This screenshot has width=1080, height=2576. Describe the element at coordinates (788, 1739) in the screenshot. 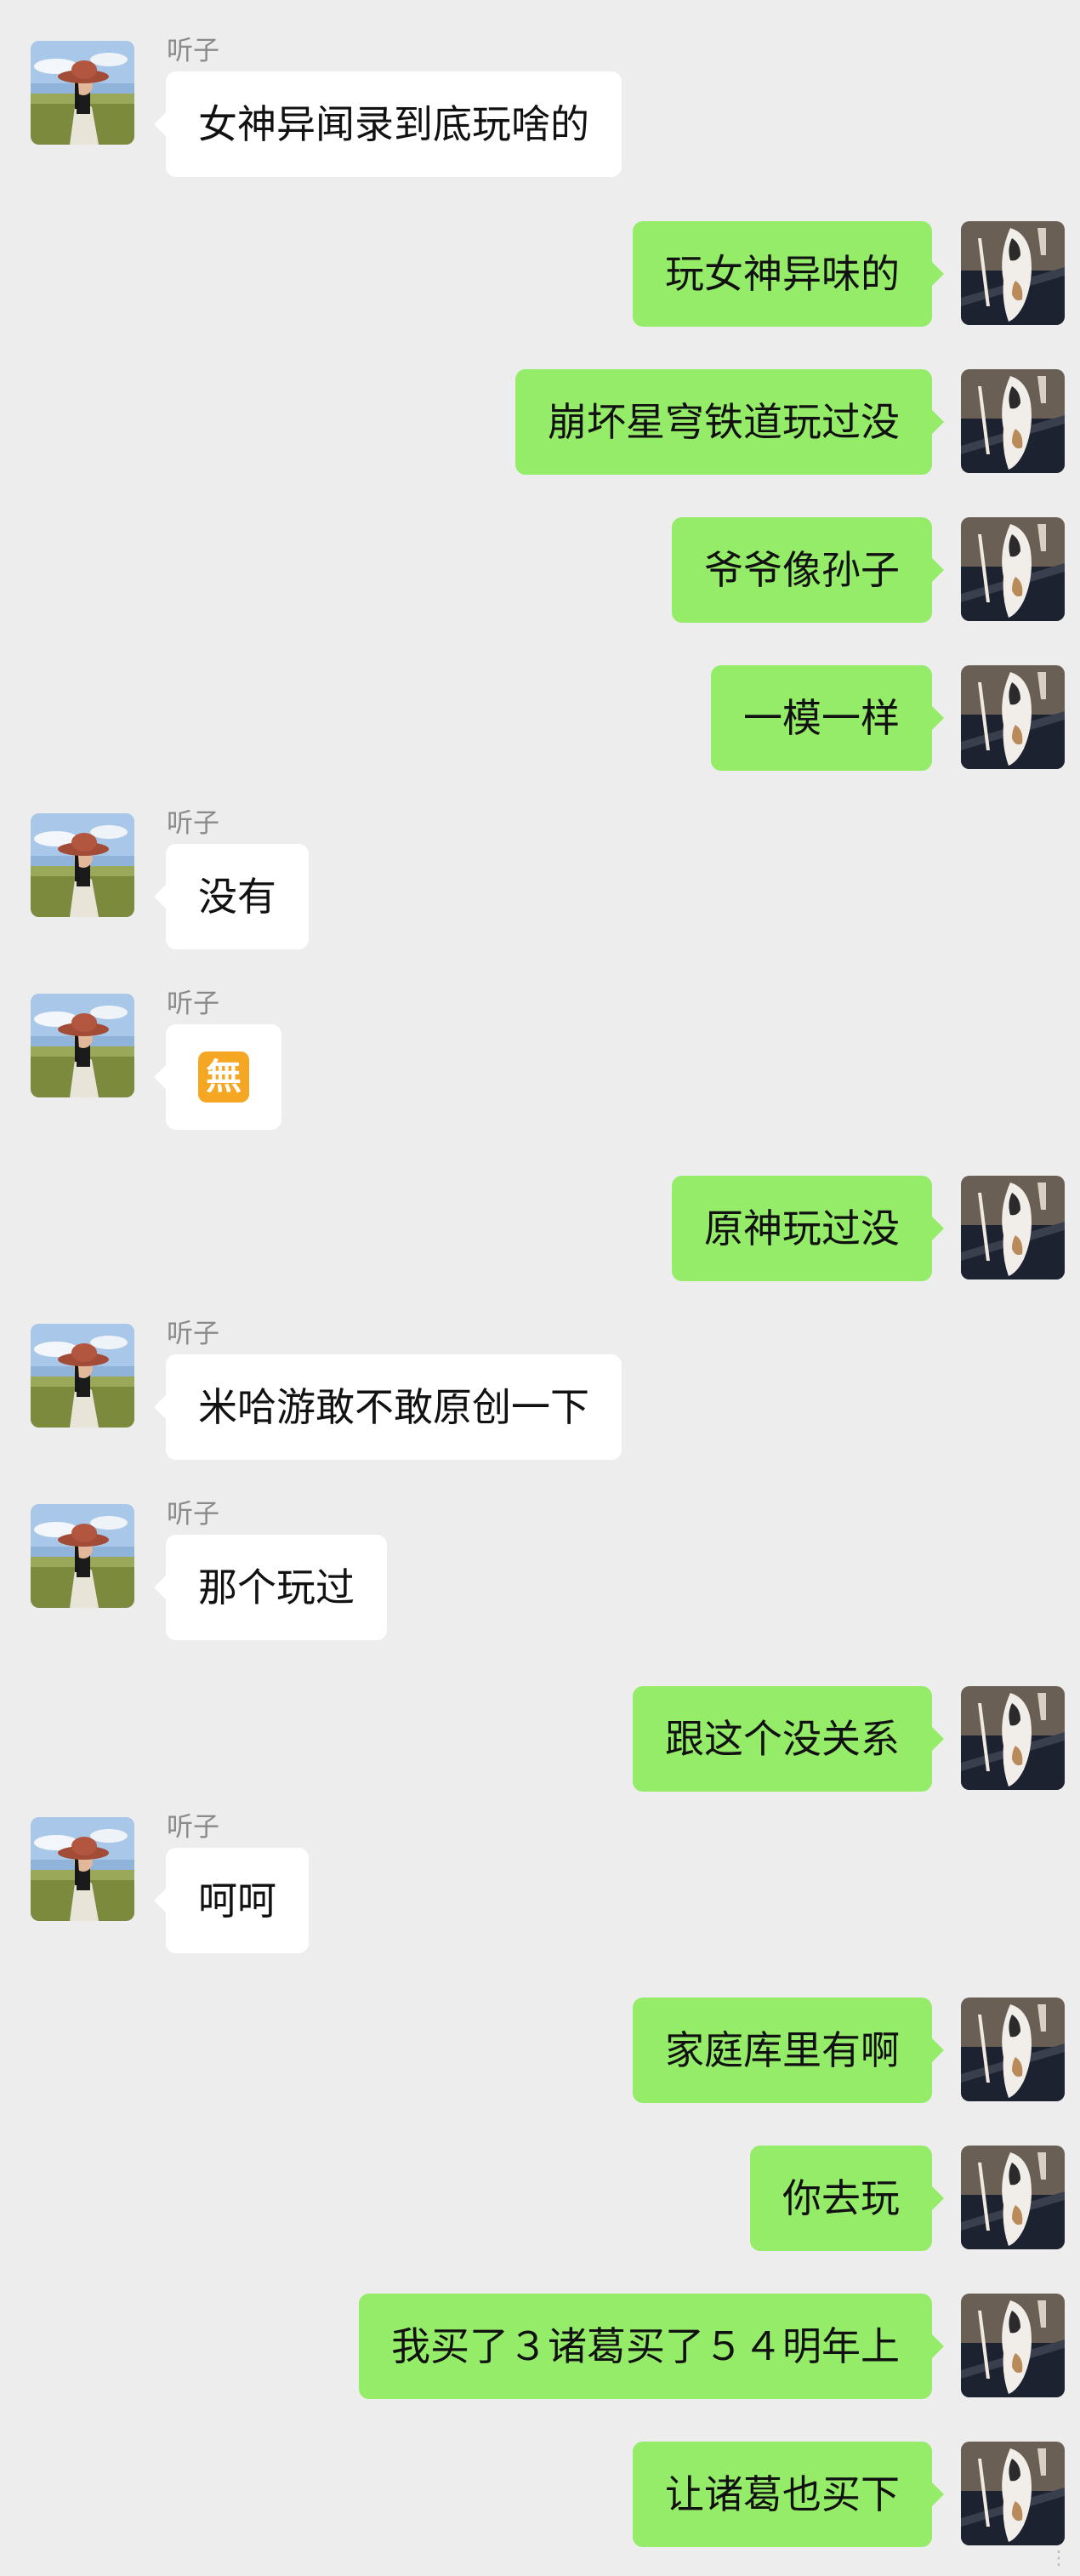

I see `message-bubble: 跟这个没关系` at that location.